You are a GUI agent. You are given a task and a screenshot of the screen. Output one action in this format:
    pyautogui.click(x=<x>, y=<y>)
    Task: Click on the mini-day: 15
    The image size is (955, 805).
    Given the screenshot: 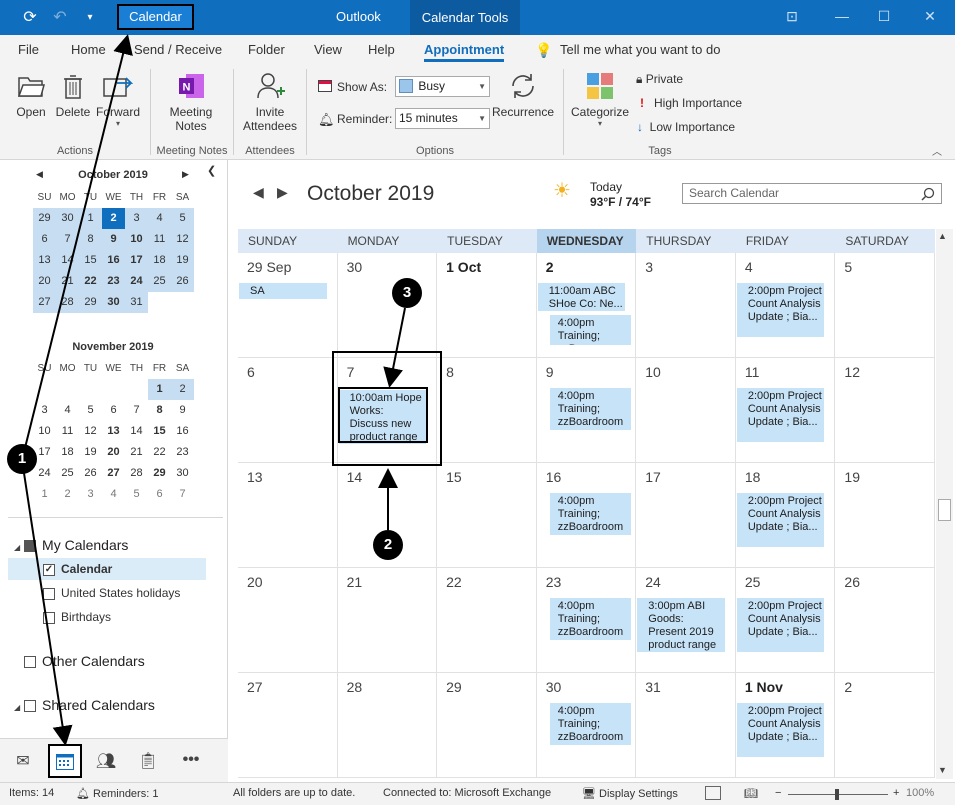 What is the action you would take?
    pyautogui.click(x=90, y=260)
    